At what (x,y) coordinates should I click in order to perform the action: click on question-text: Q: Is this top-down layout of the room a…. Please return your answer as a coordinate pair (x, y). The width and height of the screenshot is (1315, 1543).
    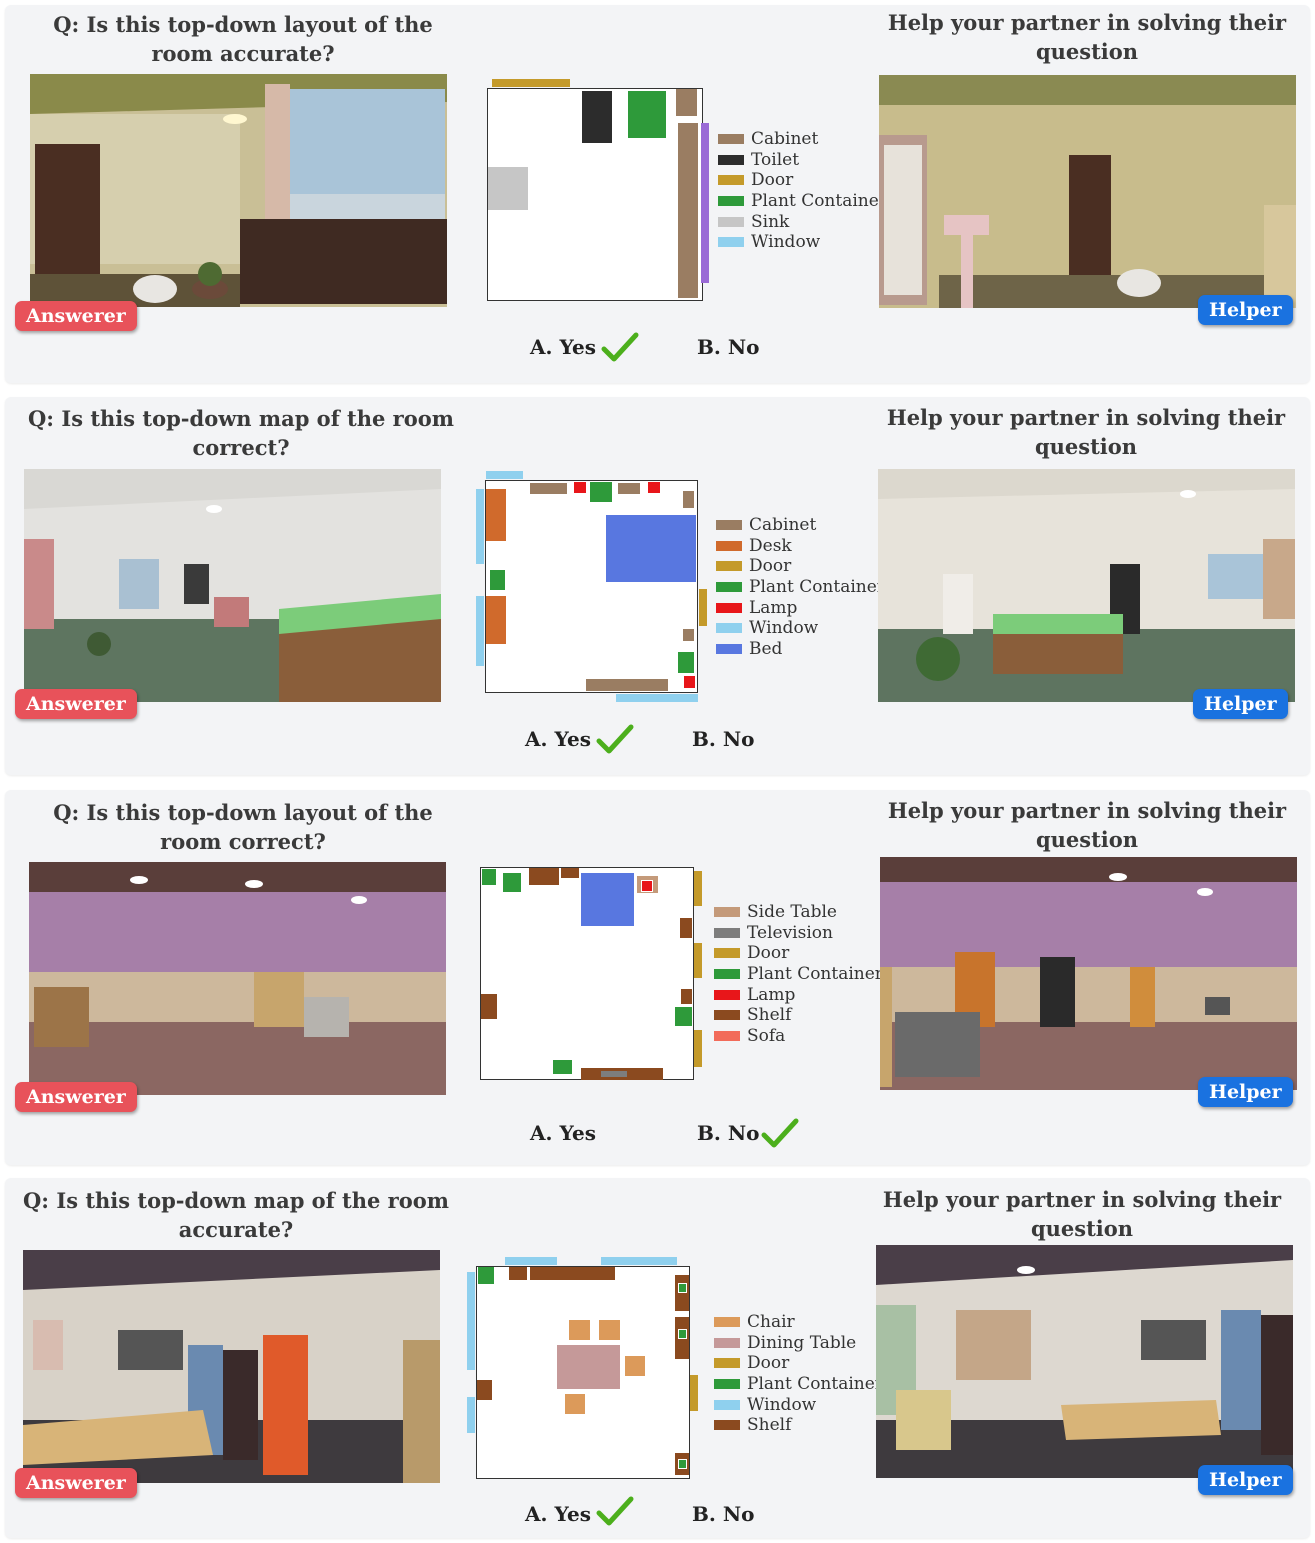
    Looking at the image, I should click on (243, 39).